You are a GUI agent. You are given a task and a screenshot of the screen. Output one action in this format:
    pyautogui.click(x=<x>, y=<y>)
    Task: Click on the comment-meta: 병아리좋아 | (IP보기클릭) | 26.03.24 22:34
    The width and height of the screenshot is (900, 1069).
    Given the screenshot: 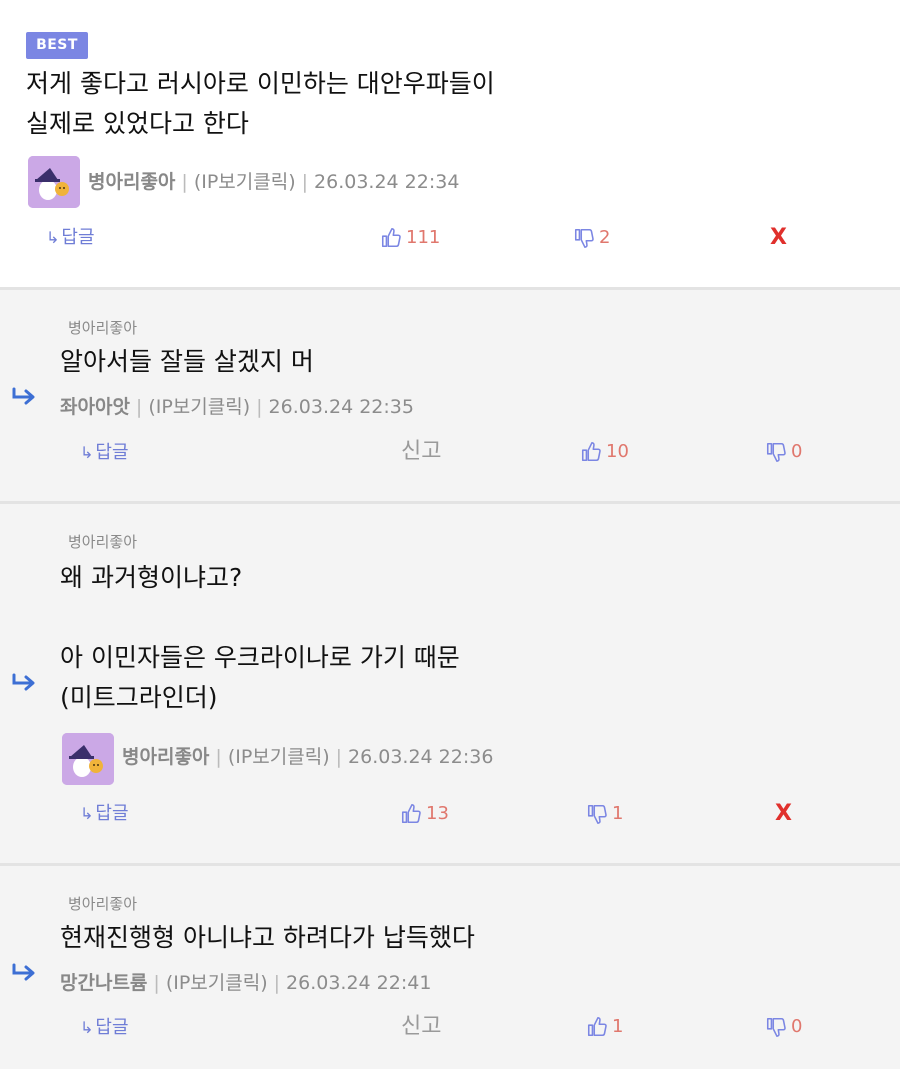 What is the action you would take?
    pyautogui.click(x=273, y=182)
    